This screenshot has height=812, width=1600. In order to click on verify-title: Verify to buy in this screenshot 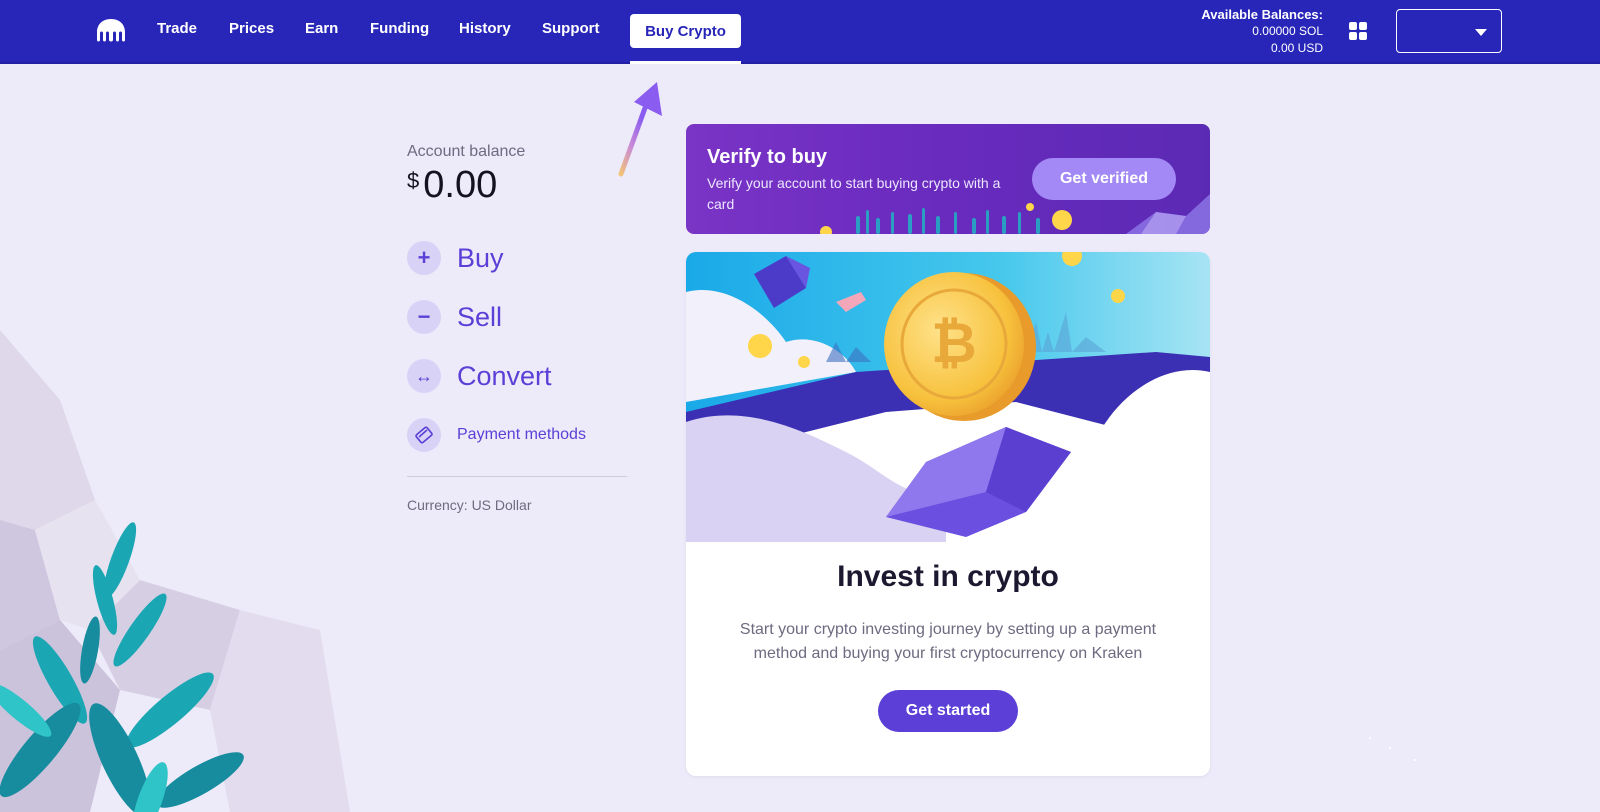, I will do `click(767, 157)`.